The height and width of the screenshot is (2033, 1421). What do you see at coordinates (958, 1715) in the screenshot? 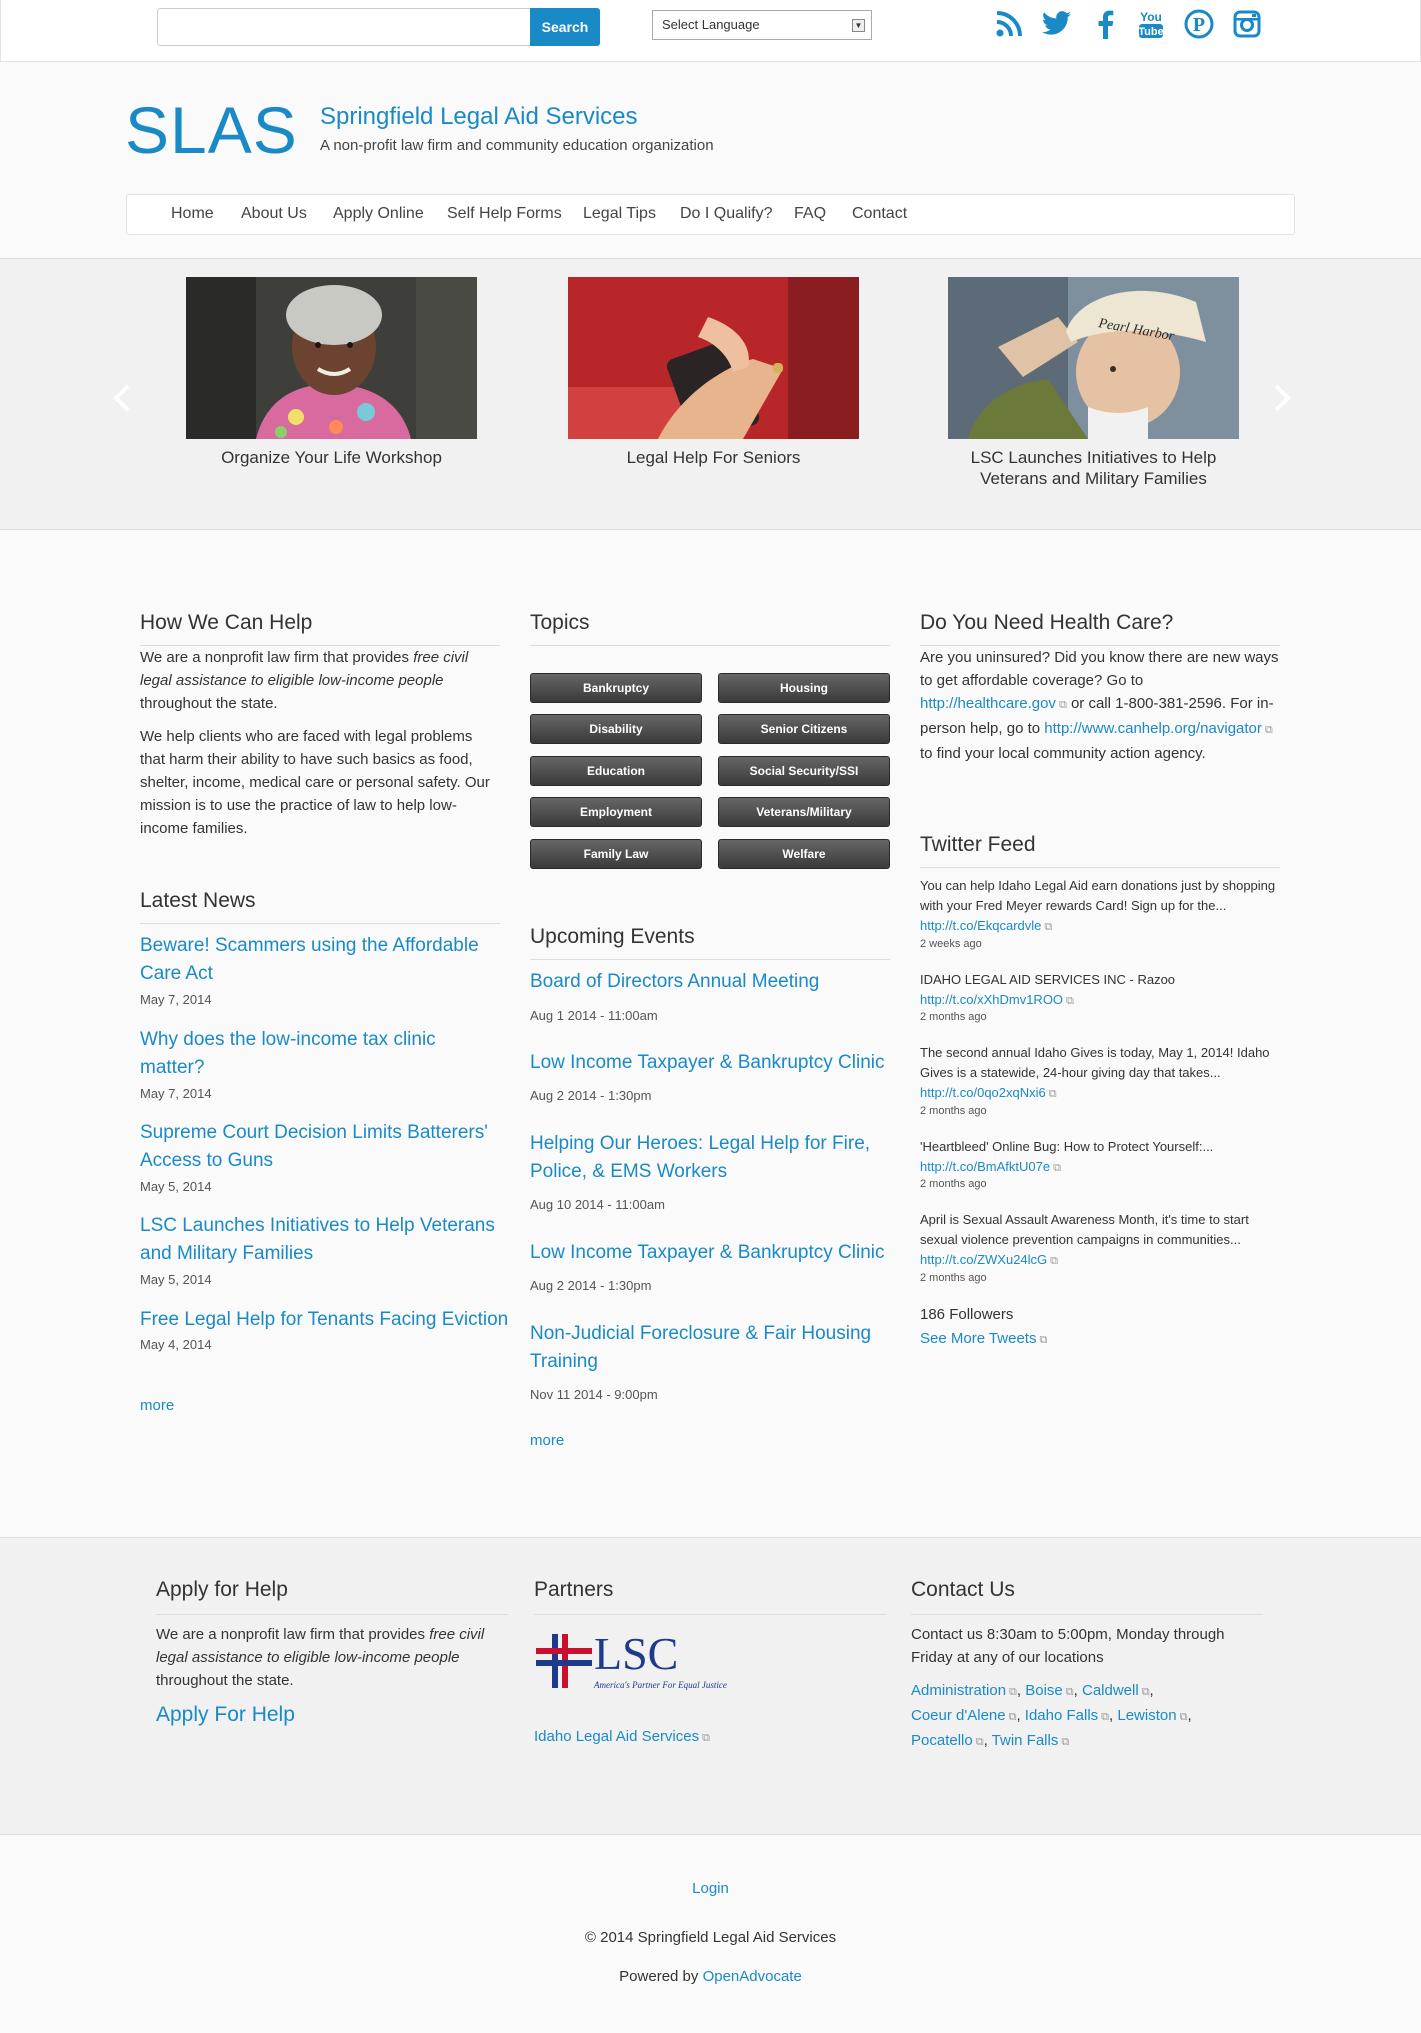
I see `location-link: Coeur d'Alene` at bounding box center [958, 1715].